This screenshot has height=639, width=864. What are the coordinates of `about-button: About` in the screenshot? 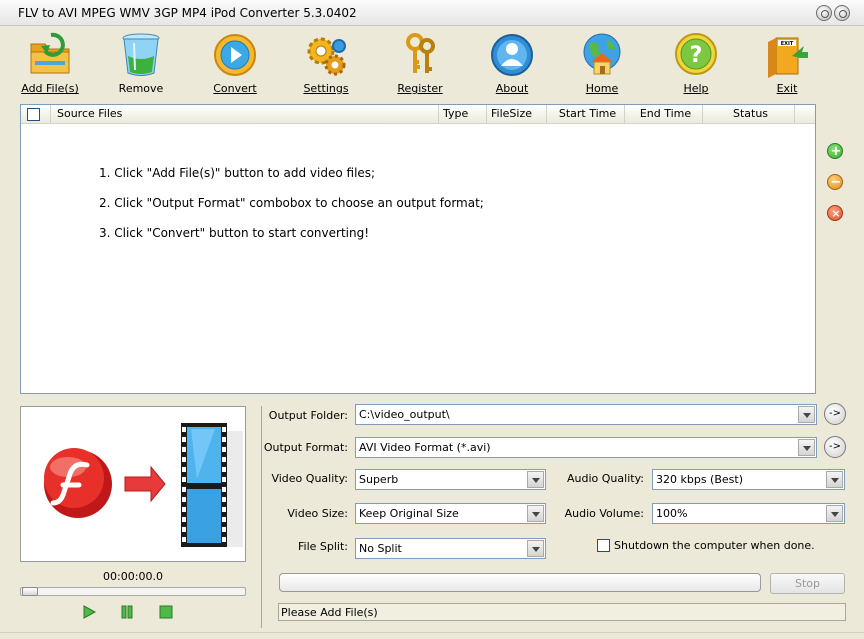 It's located at (512, 65).